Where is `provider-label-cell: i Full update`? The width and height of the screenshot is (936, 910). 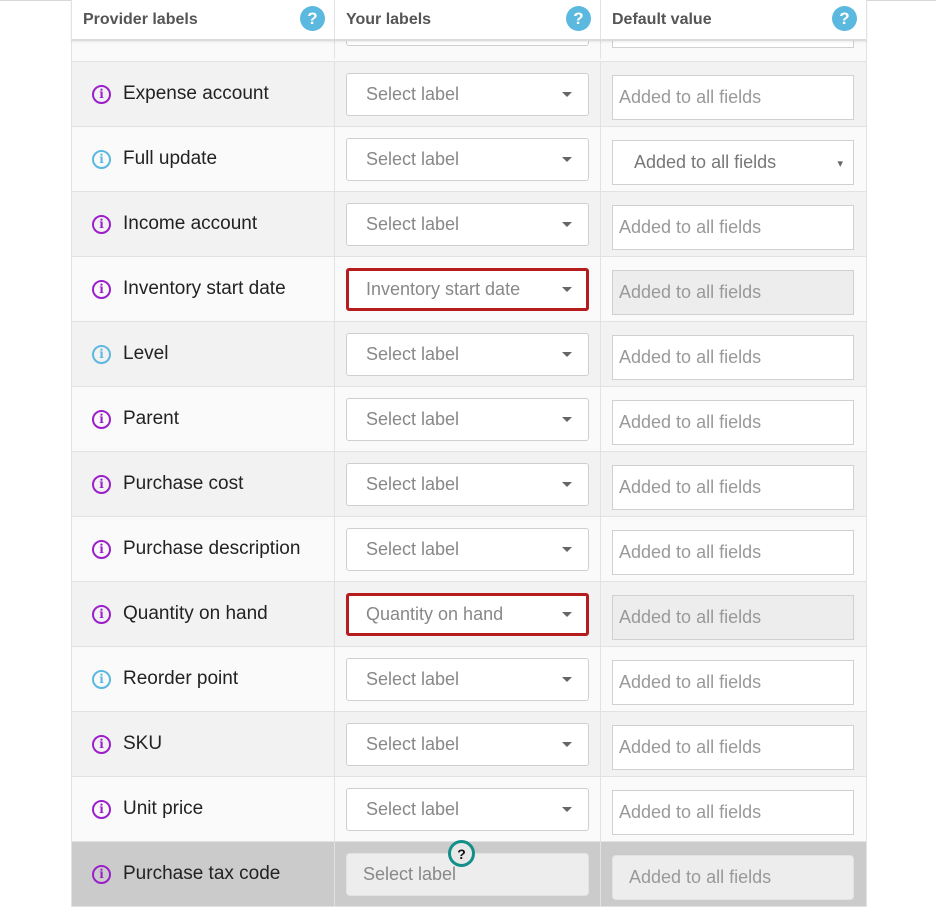 provider-label-cell: i Full update is located at coordinates (203, 159).